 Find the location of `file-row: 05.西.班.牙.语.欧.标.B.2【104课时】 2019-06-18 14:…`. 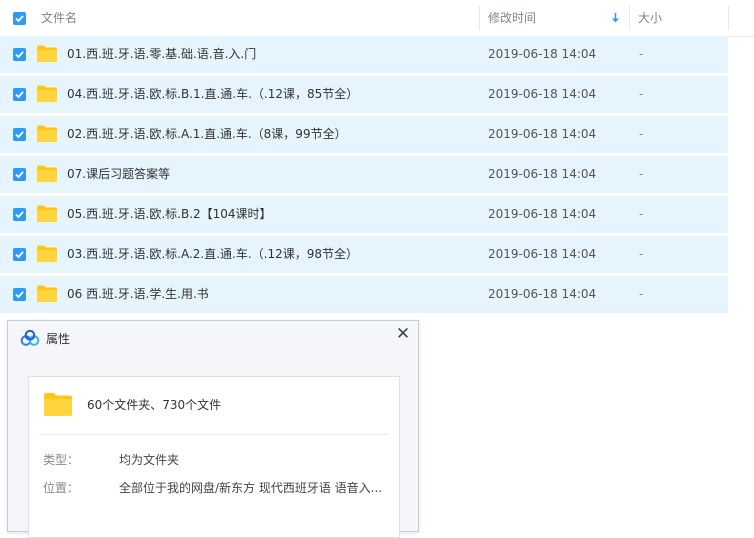

file-row: 05.西.班.牙.语.欧.标.B.2【104课时】 2019-06-18 14:… is located at coordinates (364, 214).